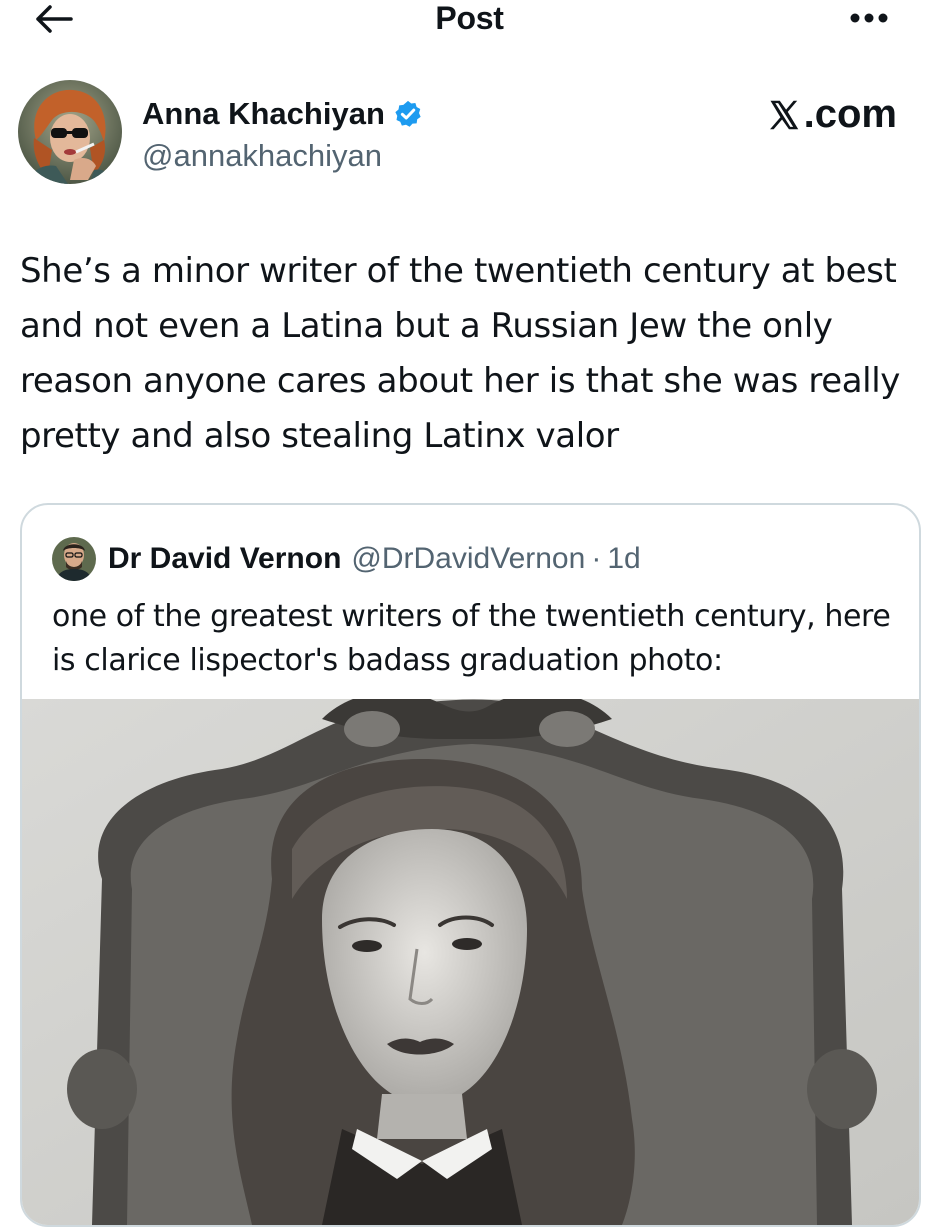  I want to click on author-handle: @annakhachiyan, so click(282, 156).